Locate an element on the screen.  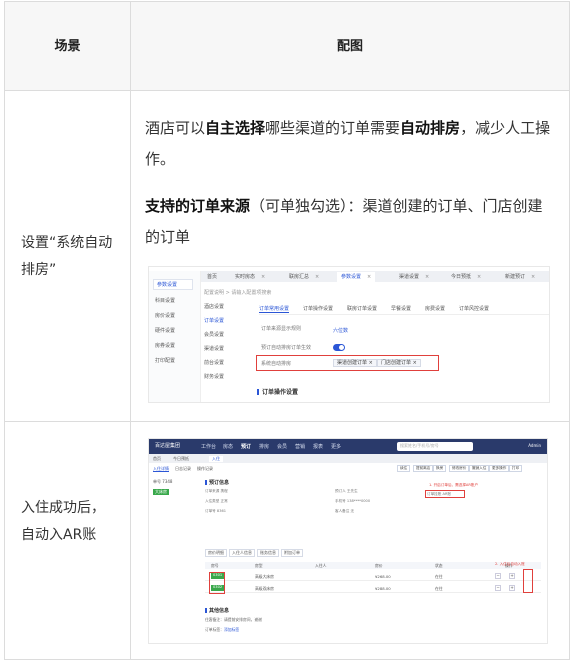
sidebar-item-subjects: 科目设置 is located at coordinates (165, 300).